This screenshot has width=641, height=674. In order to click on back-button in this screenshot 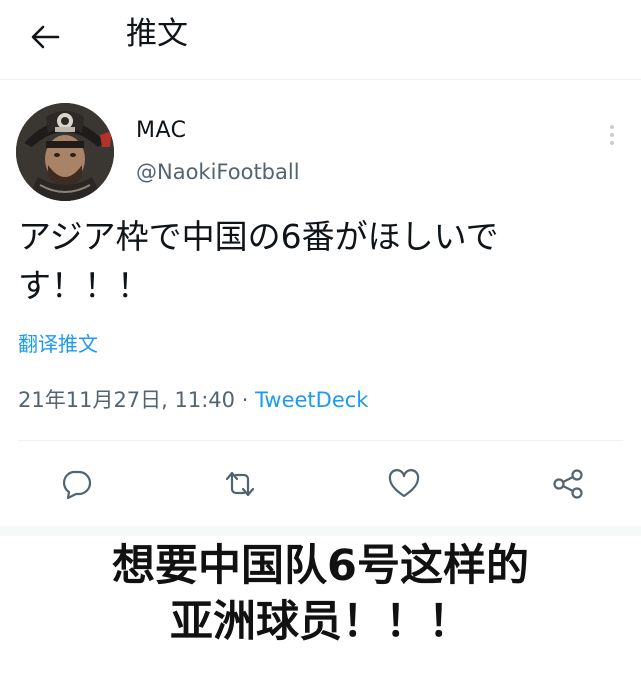, I will do `click(45, 37)`.